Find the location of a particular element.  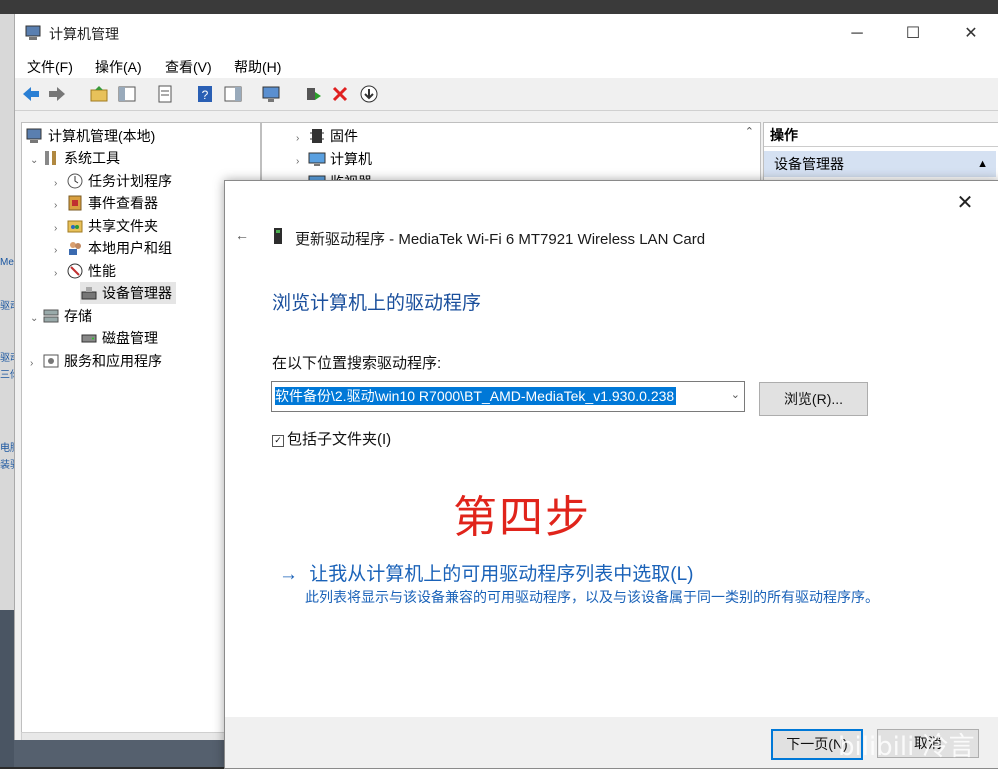

tree-item-performance: › 性能 is located at coordinates (85, 271).